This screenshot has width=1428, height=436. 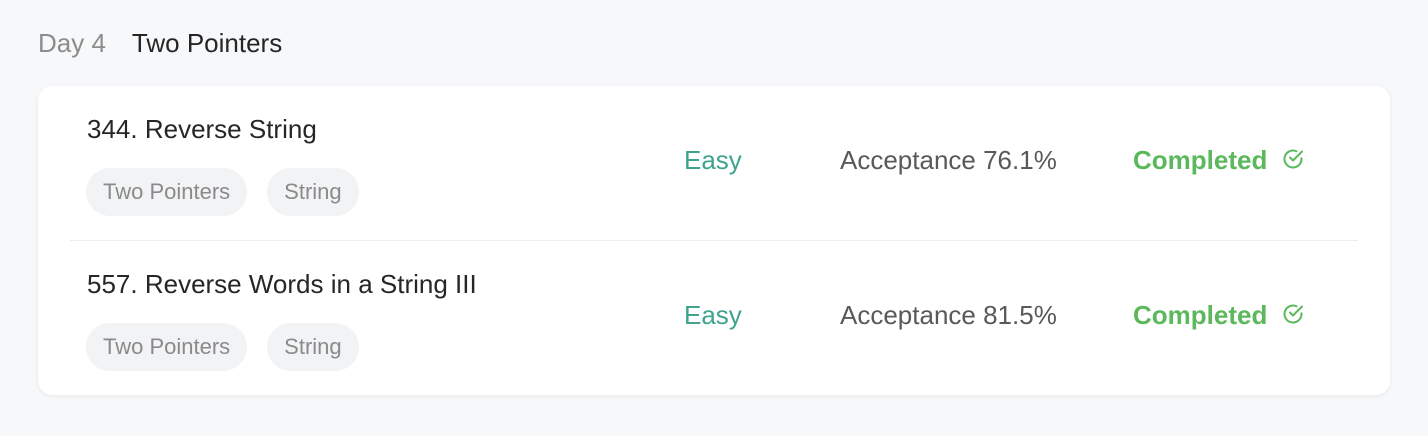 I want to click on problem-title: 557. Reverse Words in a String III, so click(x=282, y=284).